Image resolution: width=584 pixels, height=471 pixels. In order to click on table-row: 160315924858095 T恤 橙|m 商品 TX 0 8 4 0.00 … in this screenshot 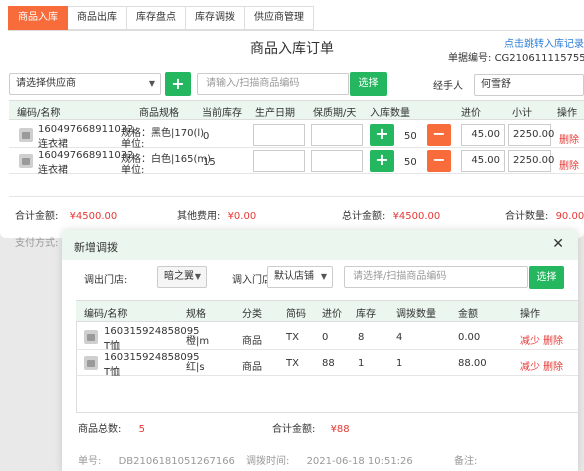, I will do `click(327, 338)`.